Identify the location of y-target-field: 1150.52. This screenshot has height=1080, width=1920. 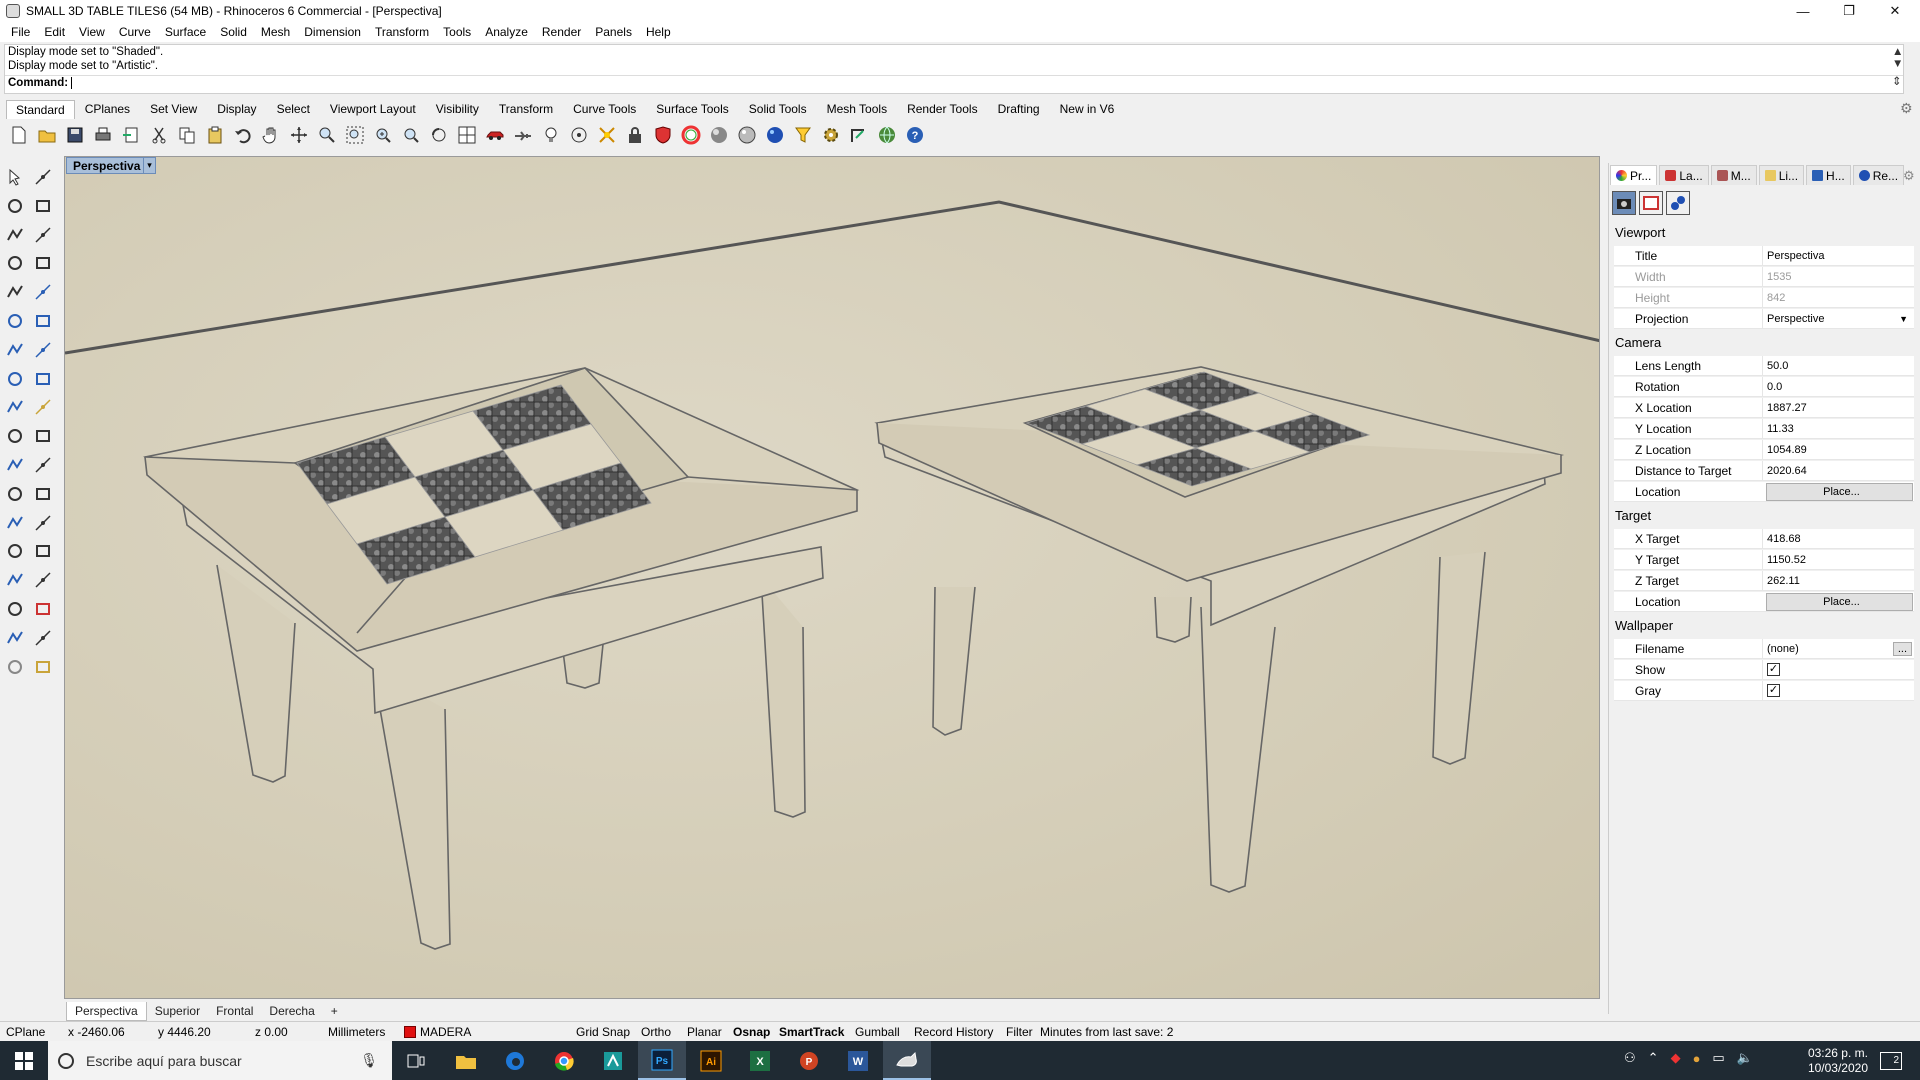
(1838, 559).